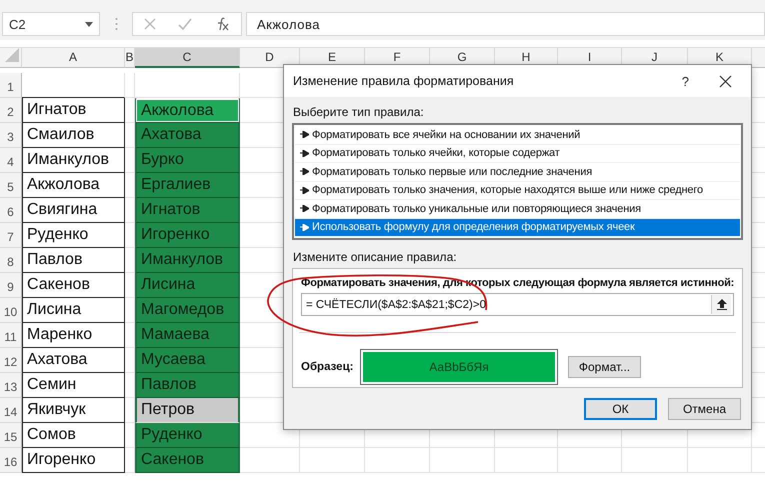 The width and height of the screenshot is (765, 482). I want to click on row-header: 1, so click(11, 85).